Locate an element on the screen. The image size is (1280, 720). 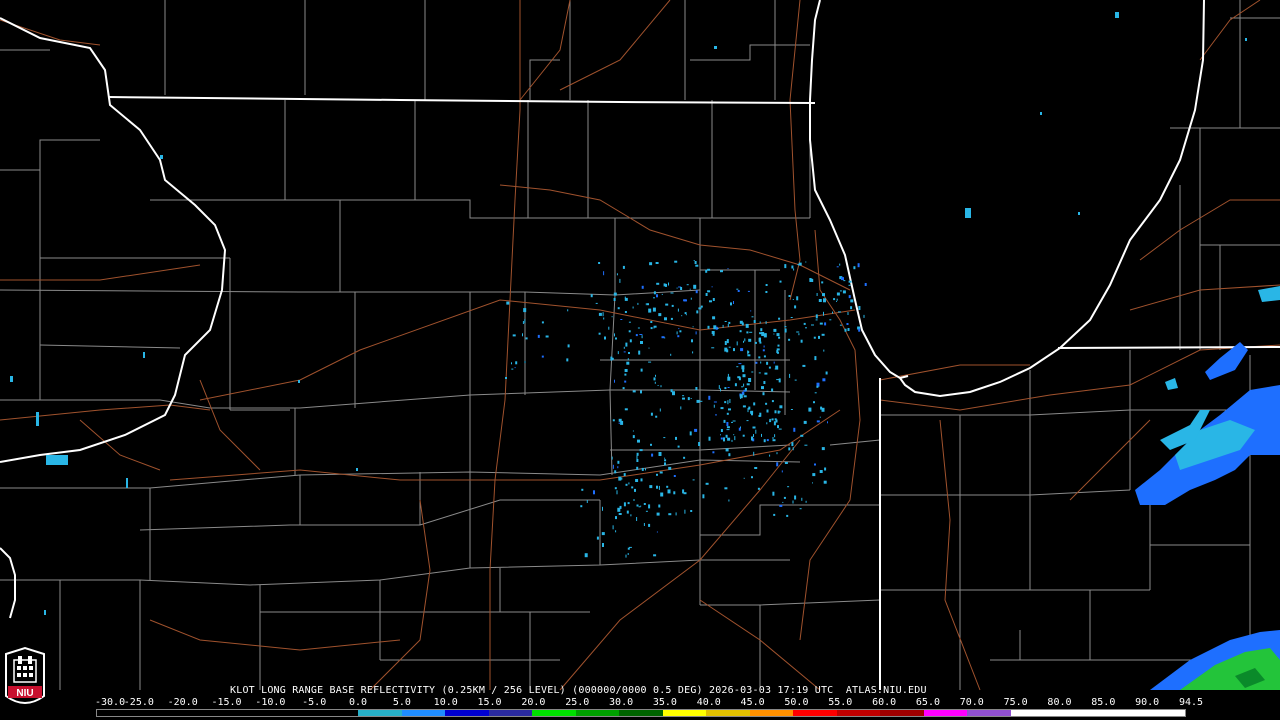
scale-label: 0.0 is located at coordinates (358, 702).